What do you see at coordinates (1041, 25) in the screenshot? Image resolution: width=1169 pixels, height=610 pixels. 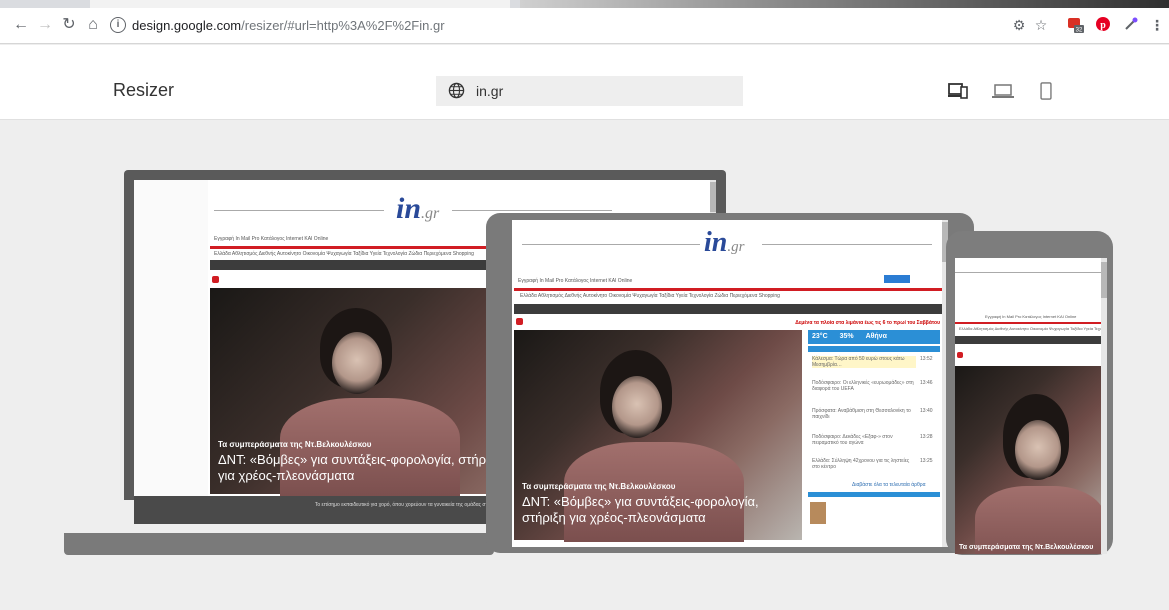 I see `bookmark-star-icon: ☆` at bounding box center [1041, 25].